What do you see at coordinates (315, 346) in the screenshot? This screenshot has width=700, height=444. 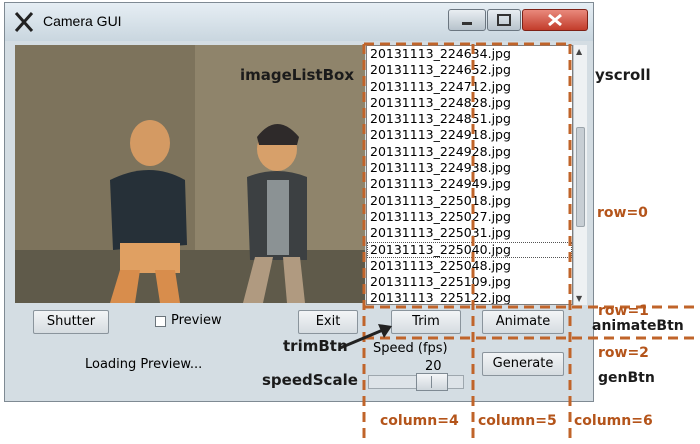 I see `annotation-trimbtn: trimBtn` at bounding box center [315, 346].